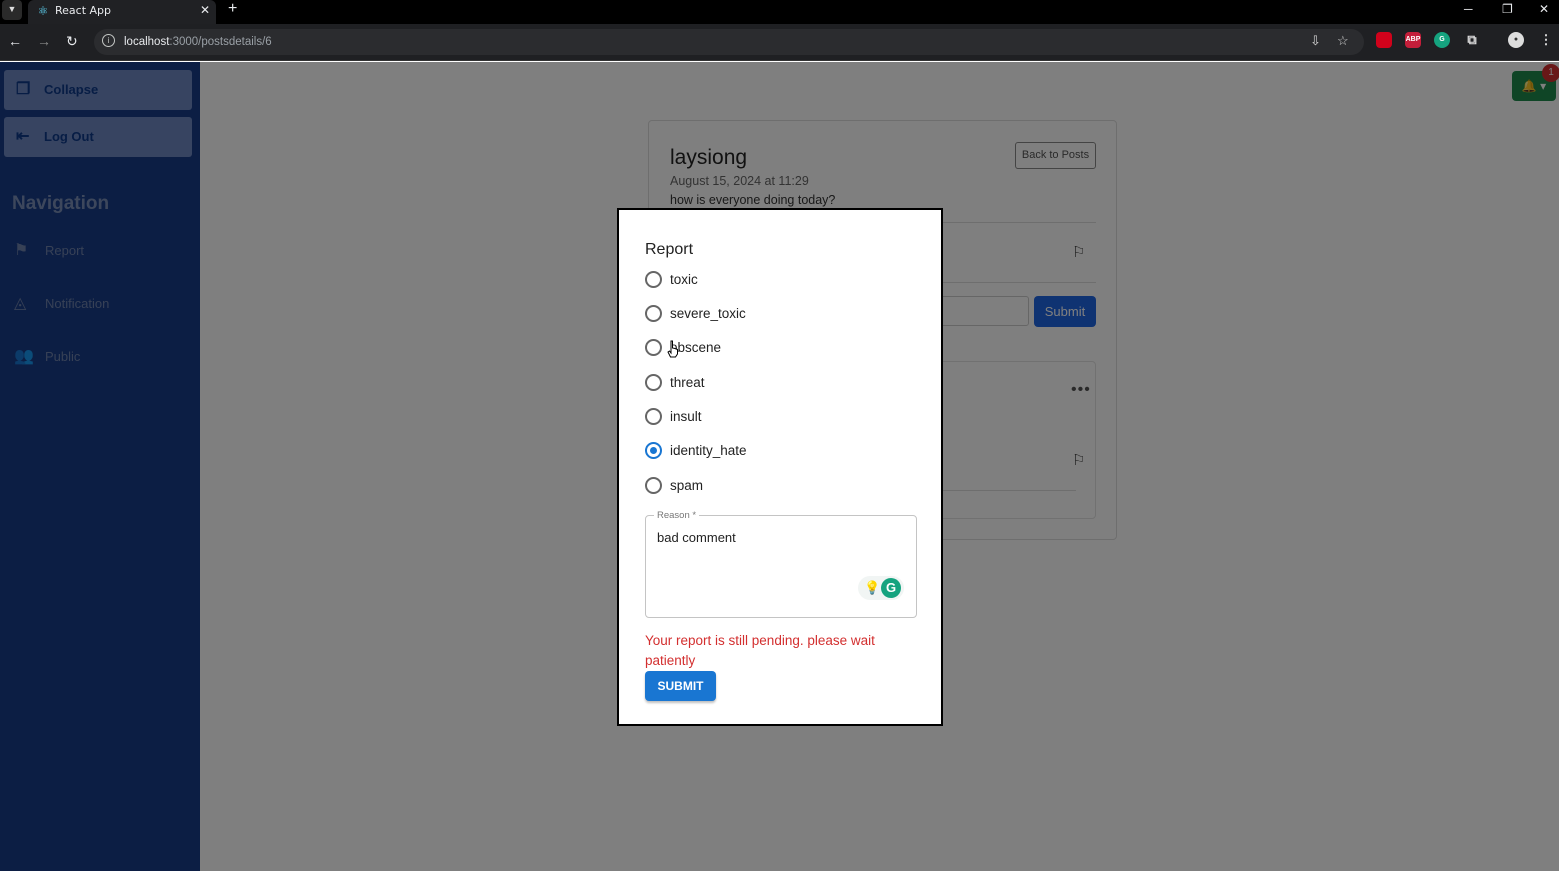  I want to click on url-text: localhost:3000/postsdetails/6, so click(198, 42).